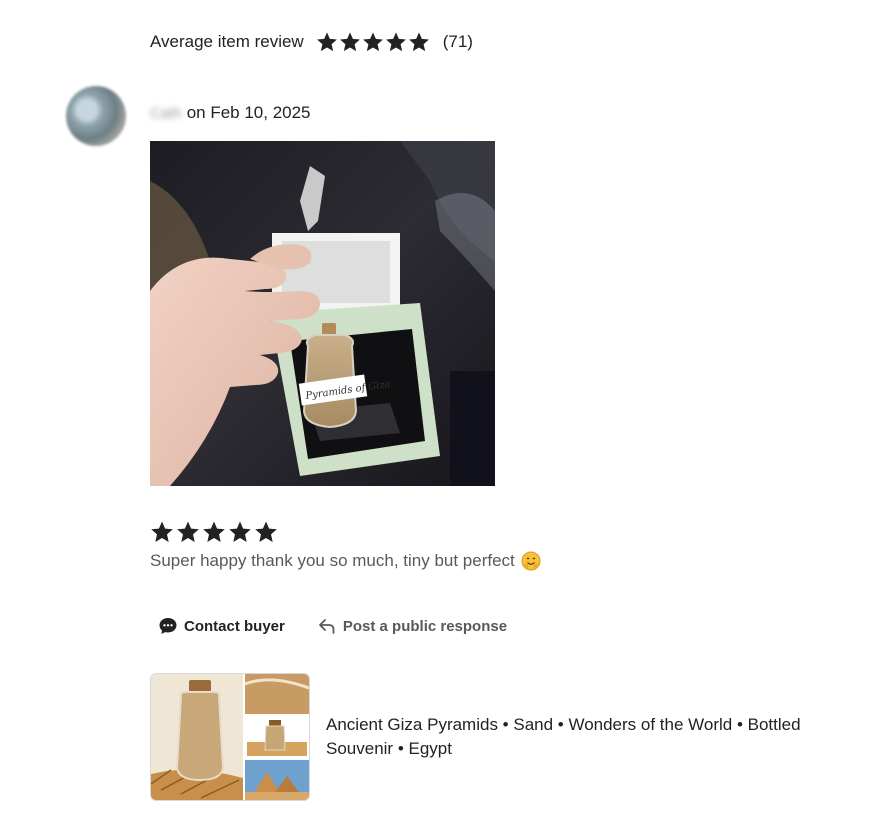  I want to click on review-actions: Contact buyer Post a public response, so click(332, 626).